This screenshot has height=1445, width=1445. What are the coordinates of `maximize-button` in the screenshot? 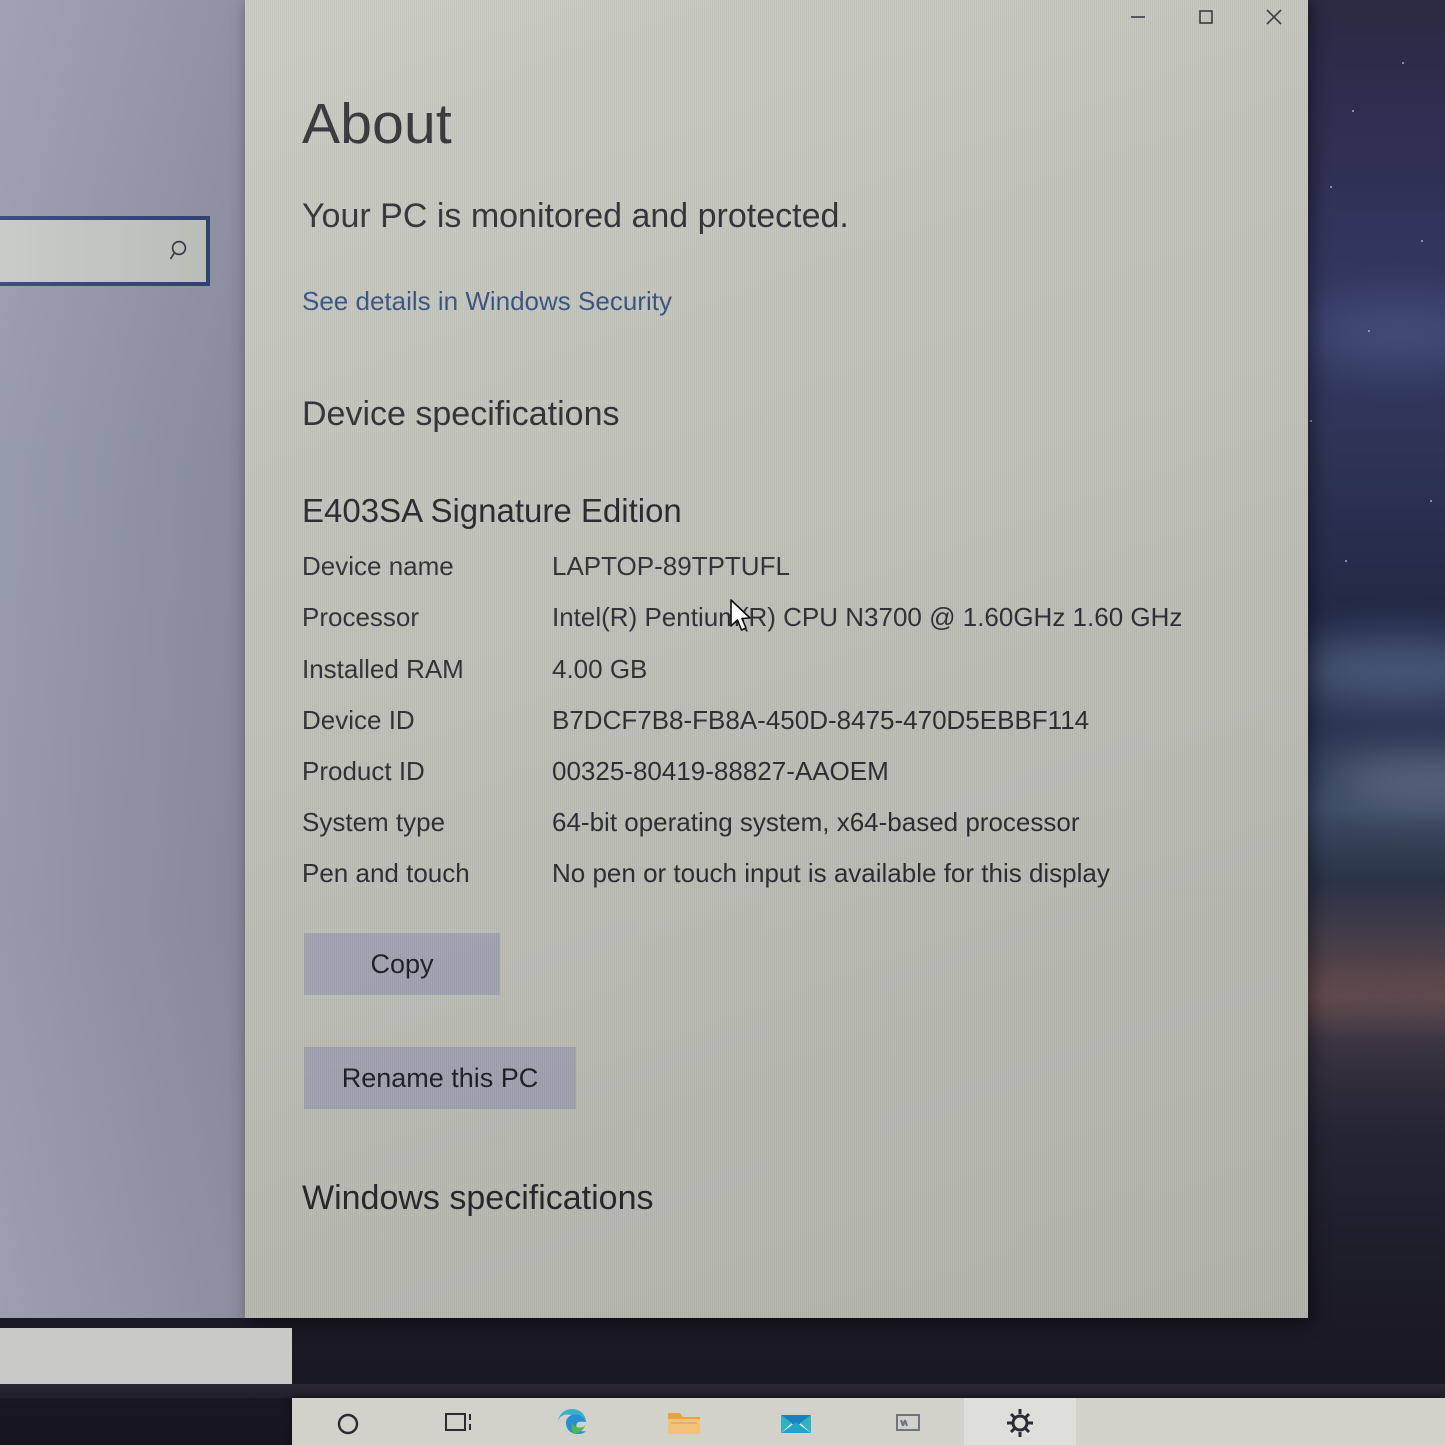 It's located at (1206, 19).